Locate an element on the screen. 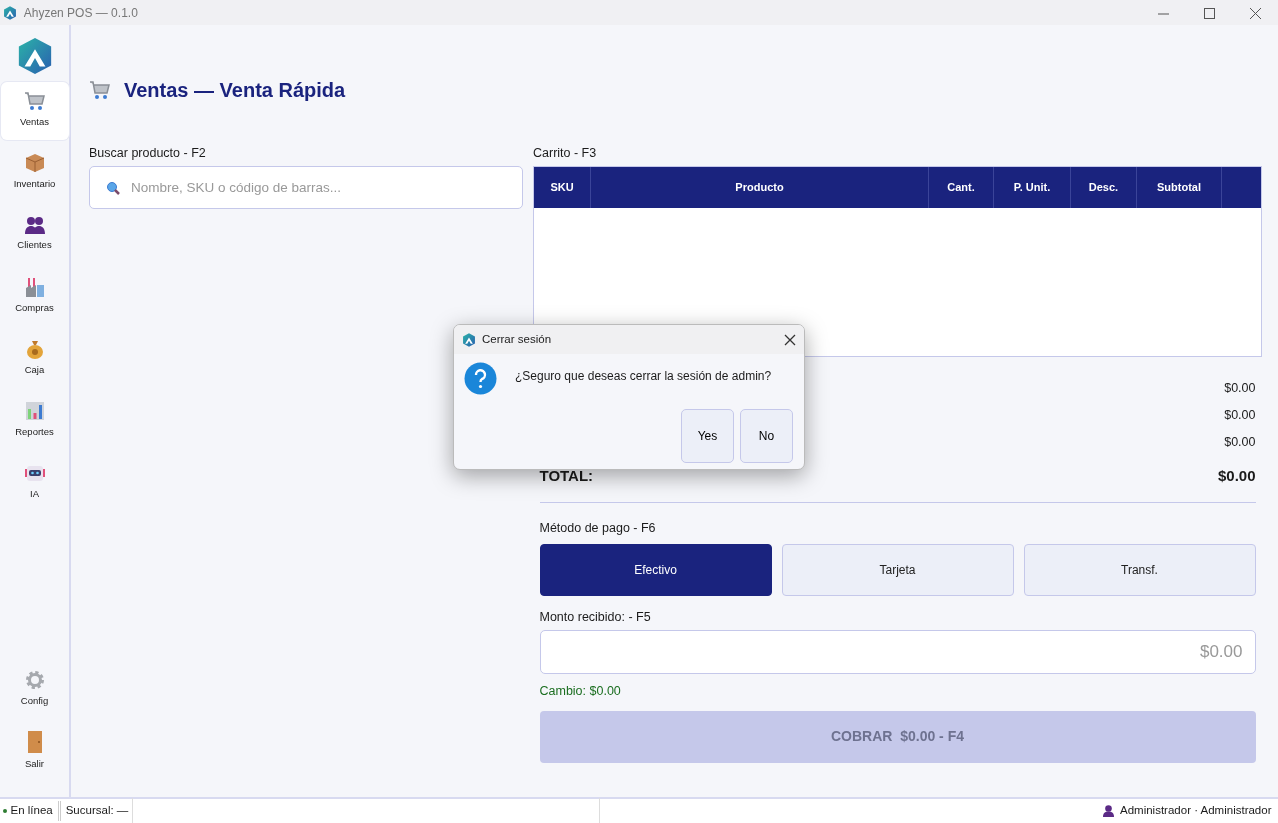 Image resolution: width=1278 pixels, height=823 pixels. column-header: SKU is located at coordinates (562, 187).